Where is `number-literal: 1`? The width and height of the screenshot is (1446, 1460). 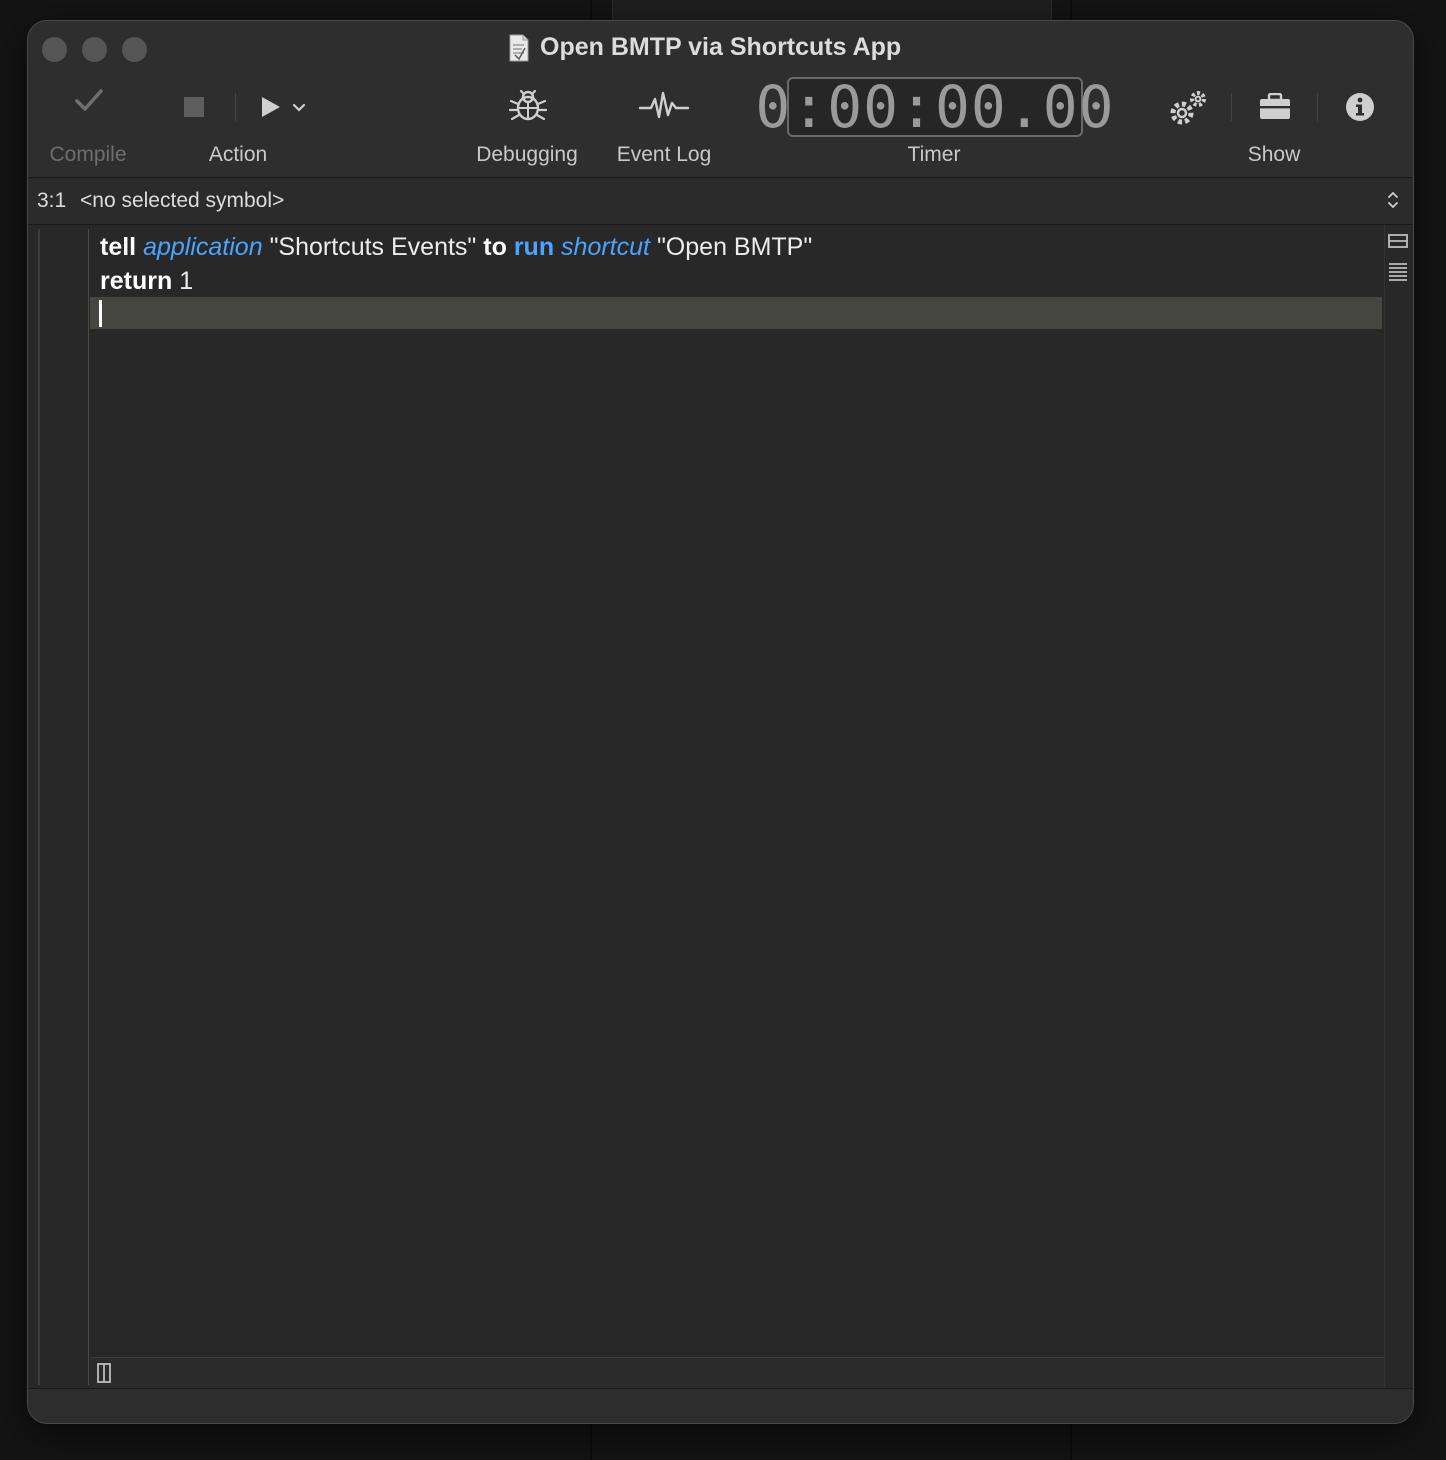
number-literal: 1 is located at coordinates (186, 281).